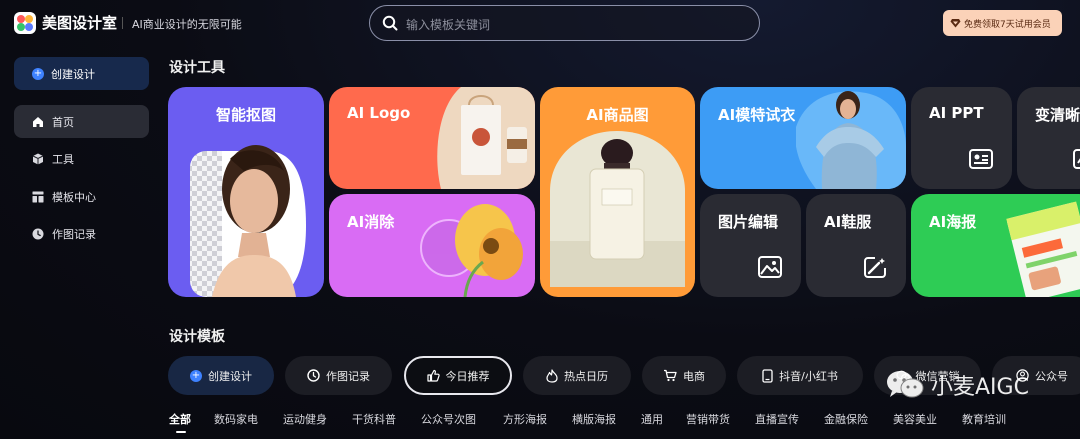  I want to click on cart-icon, so click(670, 375).